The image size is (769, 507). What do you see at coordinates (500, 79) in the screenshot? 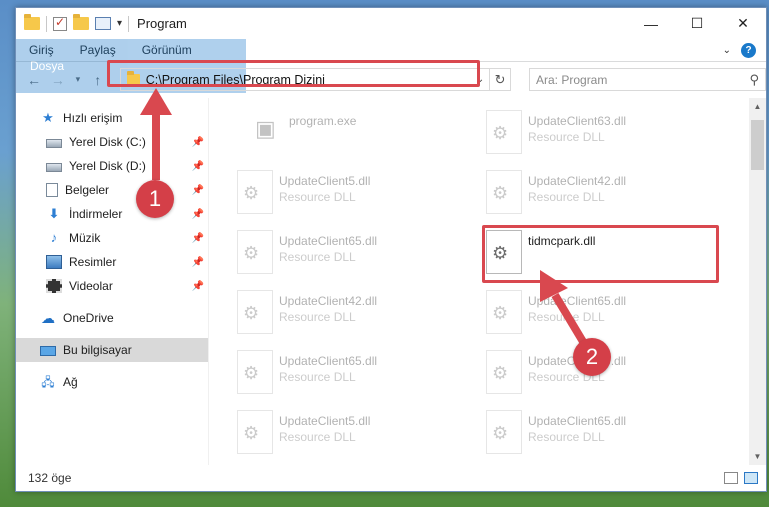
I see `refresh-button: ↻` at bounding box center [500, 79].